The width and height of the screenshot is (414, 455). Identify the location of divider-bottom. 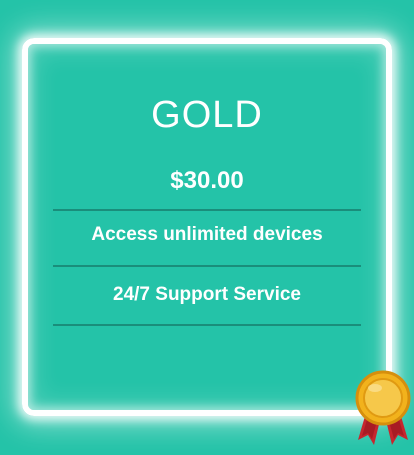
(207, 325).